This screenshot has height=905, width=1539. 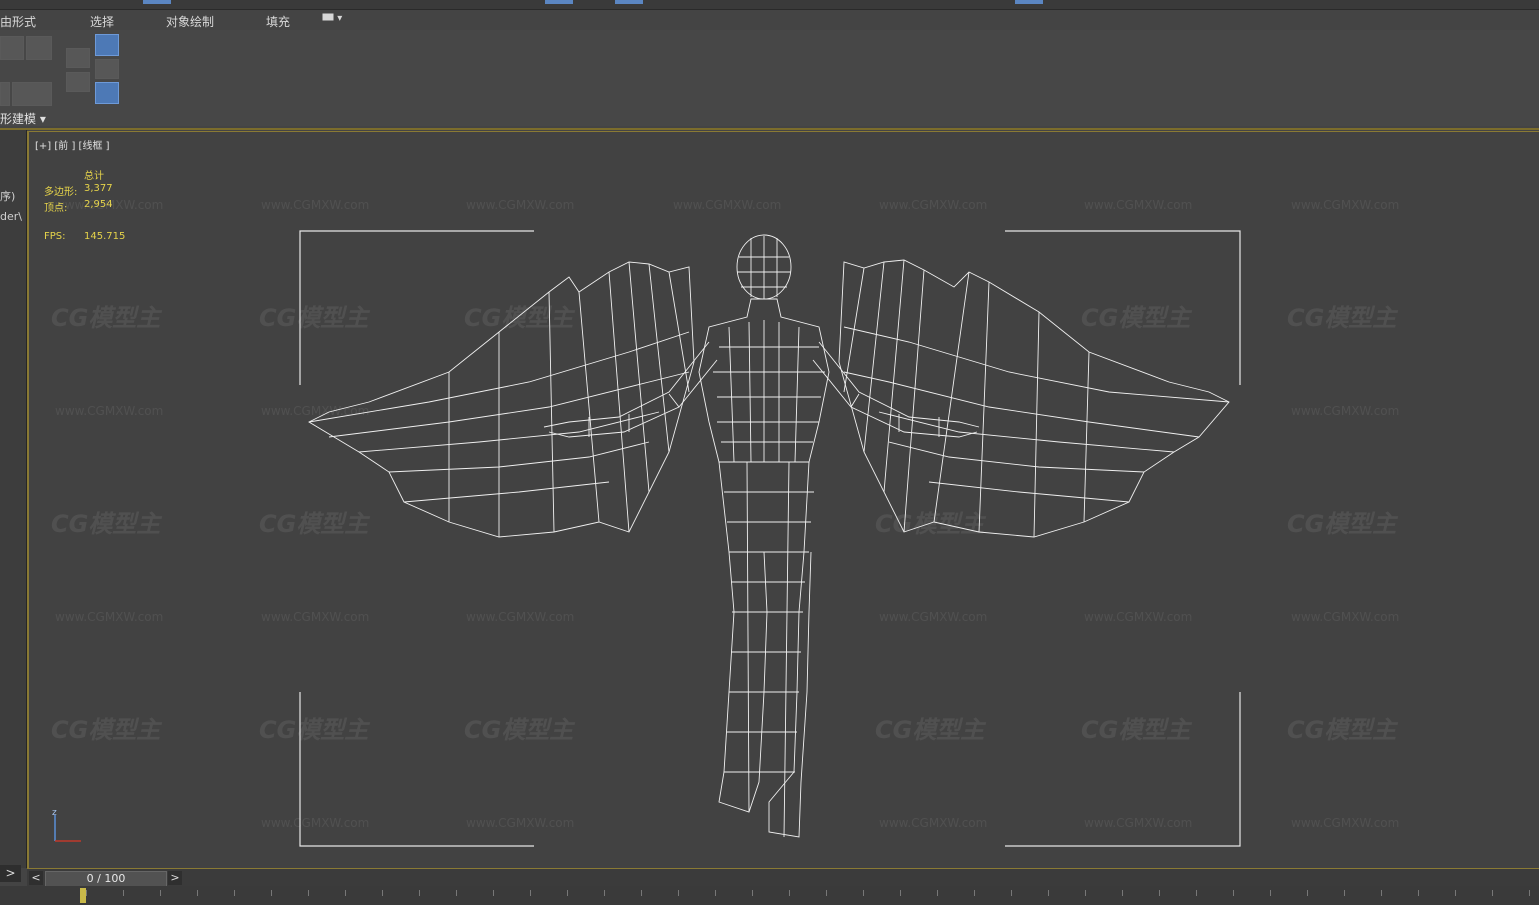 I want to click on time-prev-button: <, so click(x=36, y=878).